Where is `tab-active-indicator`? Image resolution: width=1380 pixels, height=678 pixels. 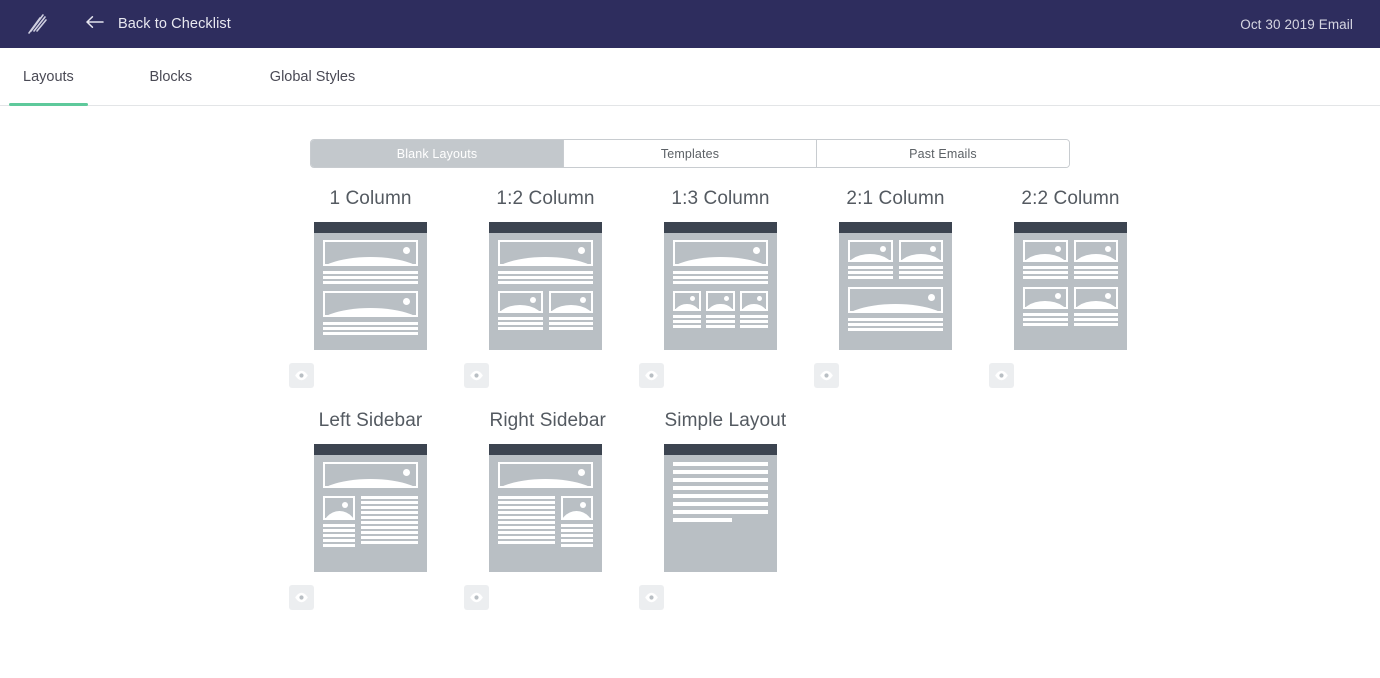
tab-active-indicator is located at coordinates (48, 104).